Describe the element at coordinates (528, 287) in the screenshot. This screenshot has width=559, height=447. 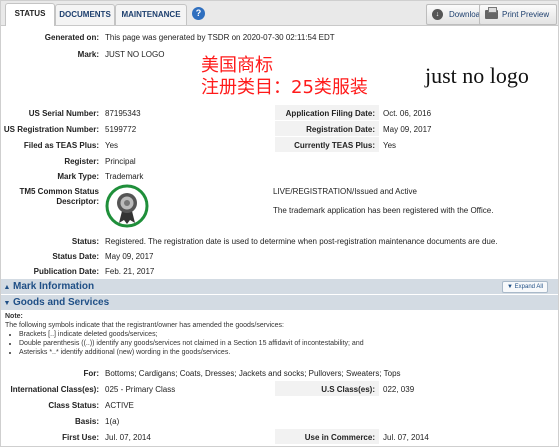
I see `expand-all-label: Expand All` at that location.